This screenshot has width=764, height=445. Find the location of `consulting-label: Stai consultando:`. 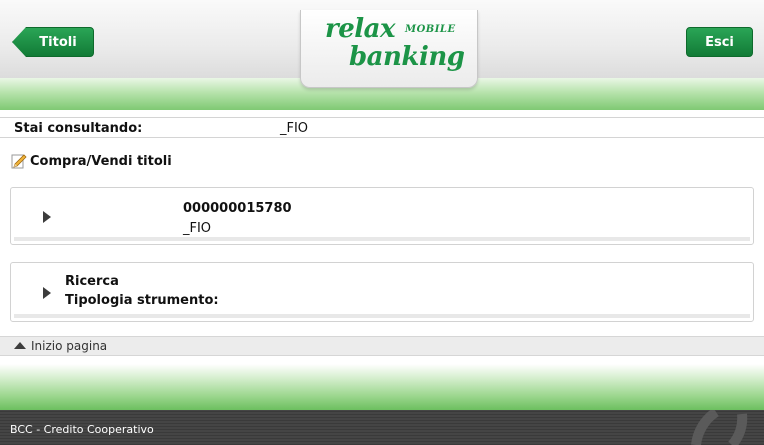

consulting-label: Stai consultando: is located at coordinates (78, 128).